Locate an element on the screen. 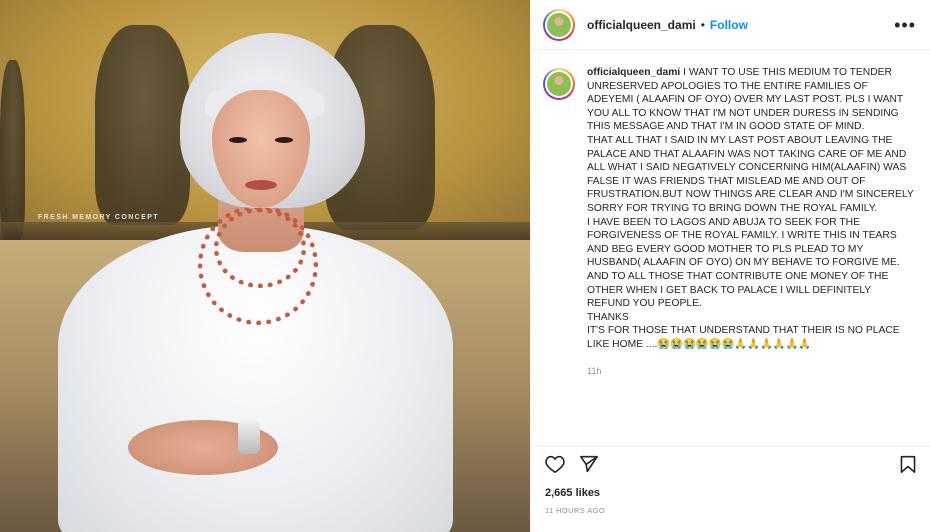  send-icon is located at coordinates (589, 464).